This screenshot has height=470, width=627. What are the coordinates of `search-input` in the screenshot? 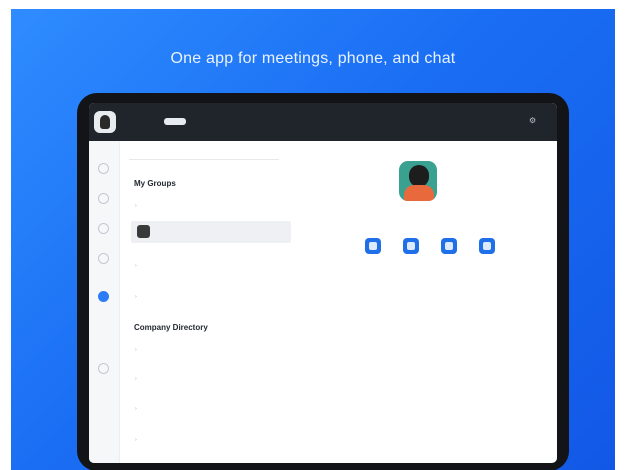 It's located at (204, 154).